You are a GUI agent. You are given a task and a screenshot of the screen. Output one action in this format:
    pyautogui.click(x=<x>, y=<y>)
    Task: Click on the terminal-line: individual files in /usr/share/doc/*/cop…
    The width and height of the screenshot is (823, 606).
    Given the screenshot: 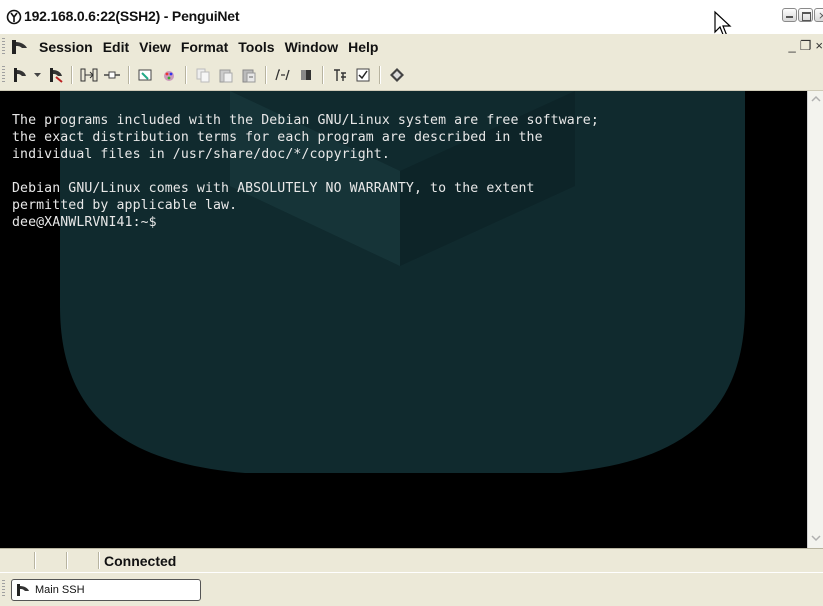 What is the action you would take?
    pyautogui.click(x=201, y=154)
    